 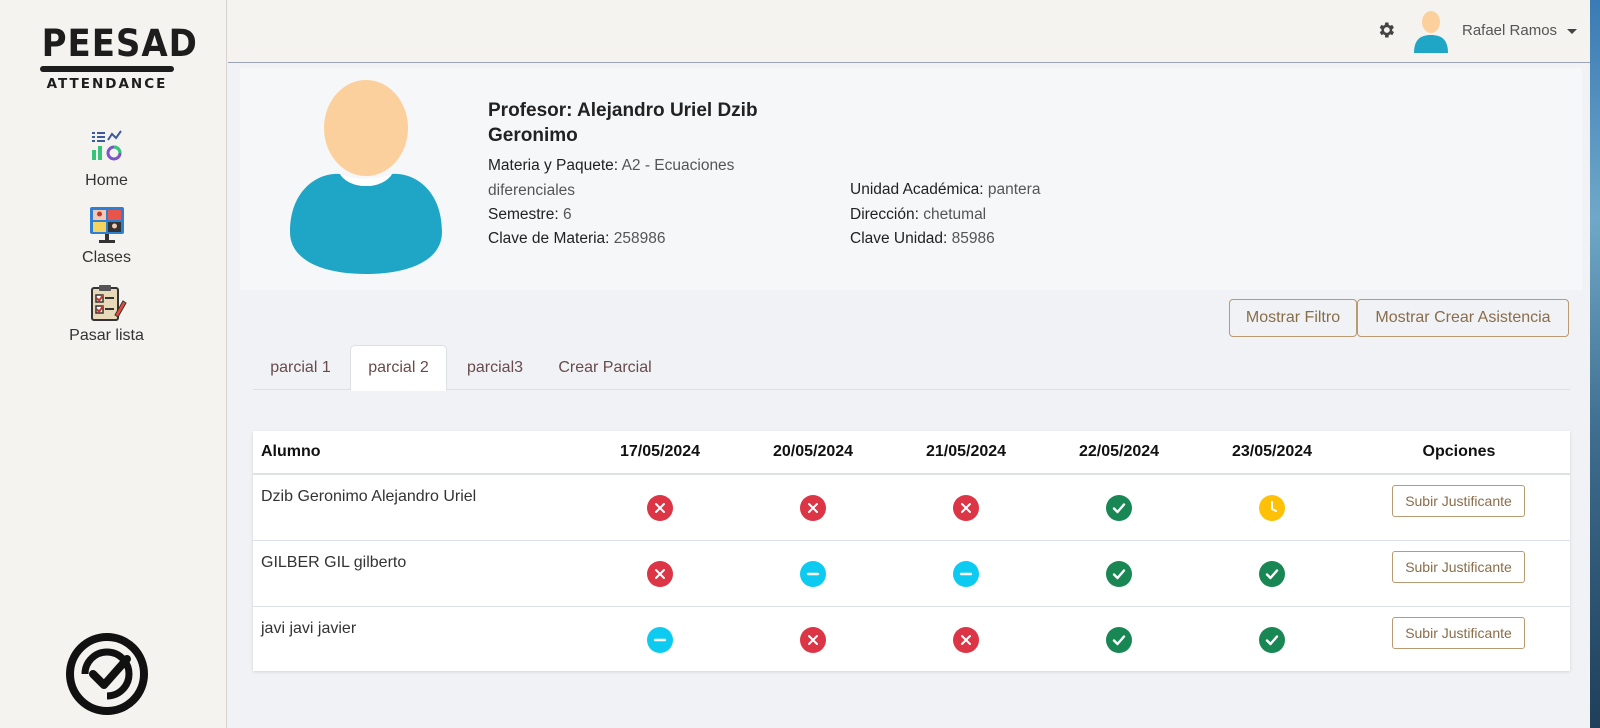 I want to click on logo-underline, so click(x=107, y=69).